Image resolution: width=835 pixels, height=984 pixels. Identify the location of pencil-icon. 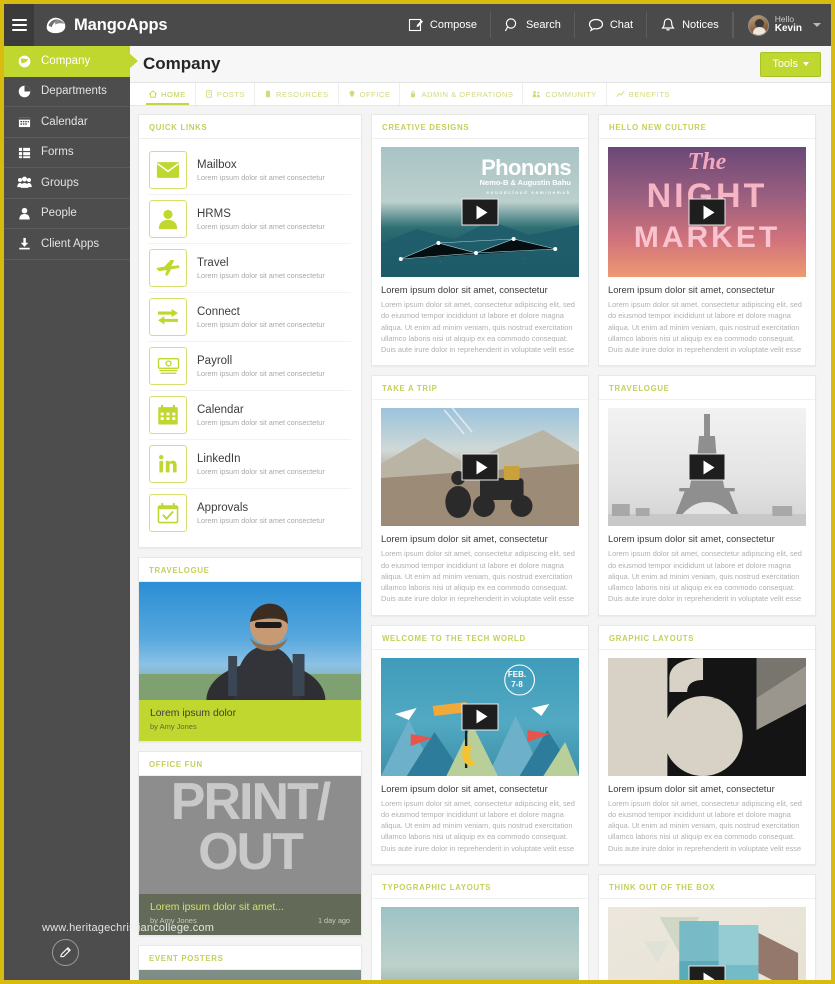
(65, 952).